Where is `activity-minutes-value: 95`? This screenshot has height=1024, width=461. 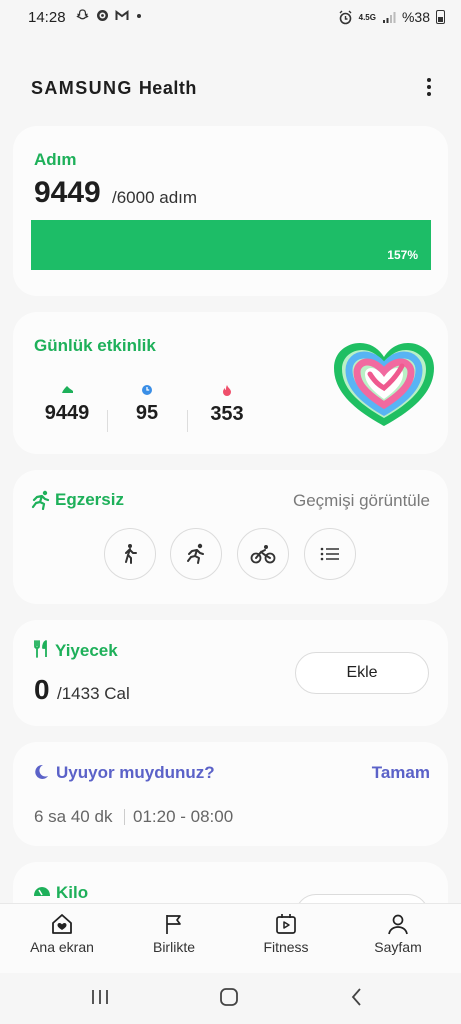
activity-minutes-value: 95 is located at coordinates (147, 413).